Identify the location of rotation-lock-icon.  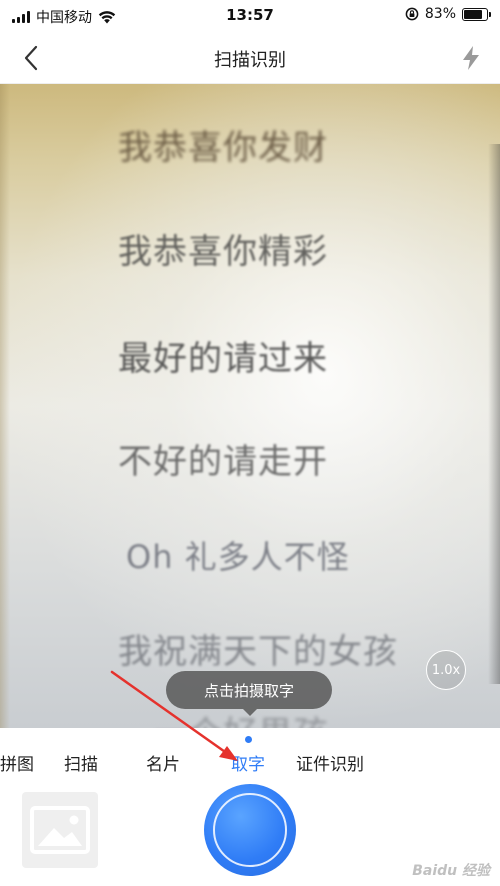
(412, 14).